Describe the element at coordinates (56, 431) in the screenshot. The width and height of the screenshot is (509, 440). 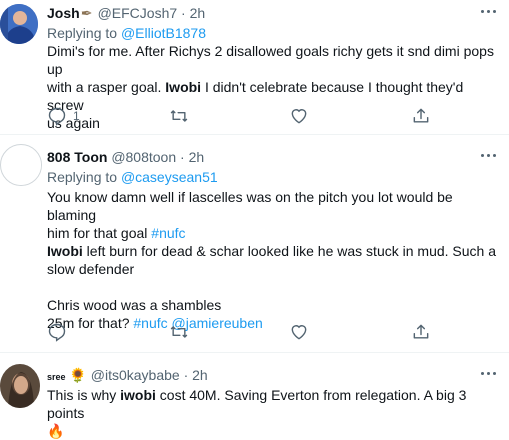
I see `fire-icon: 🔥` at that location.